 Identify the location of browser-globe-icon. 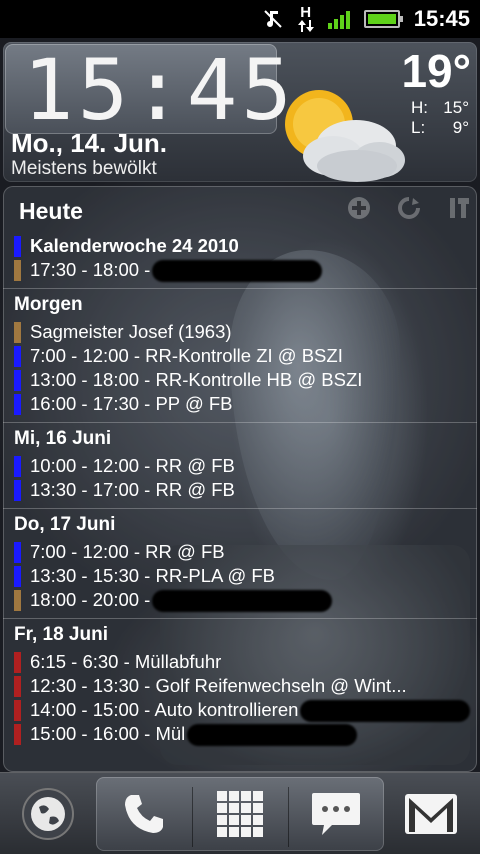
(48, 814).